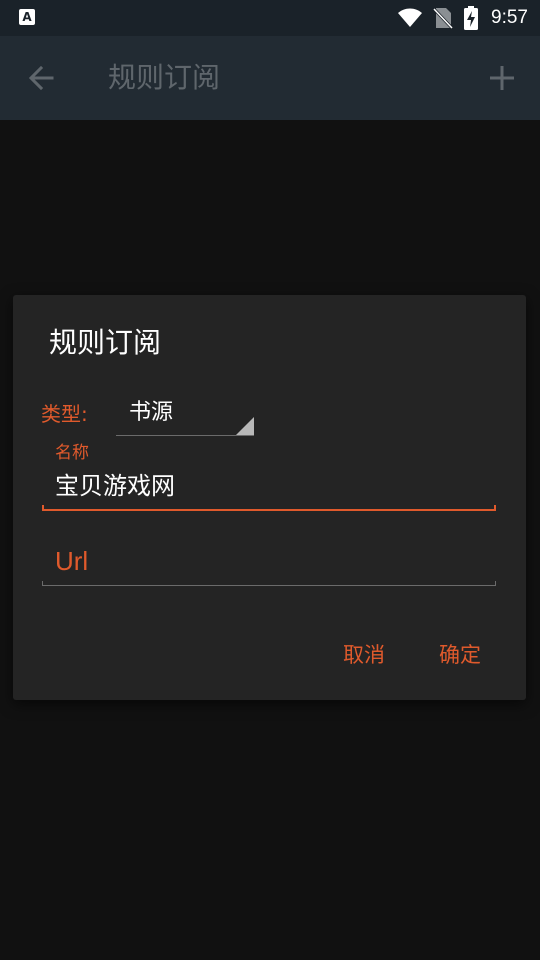 This screenshot has height=960, width=540. Describe the element at coordinates (460, 655) in the screenshot. I see `confirm-button: 确定` at that location.